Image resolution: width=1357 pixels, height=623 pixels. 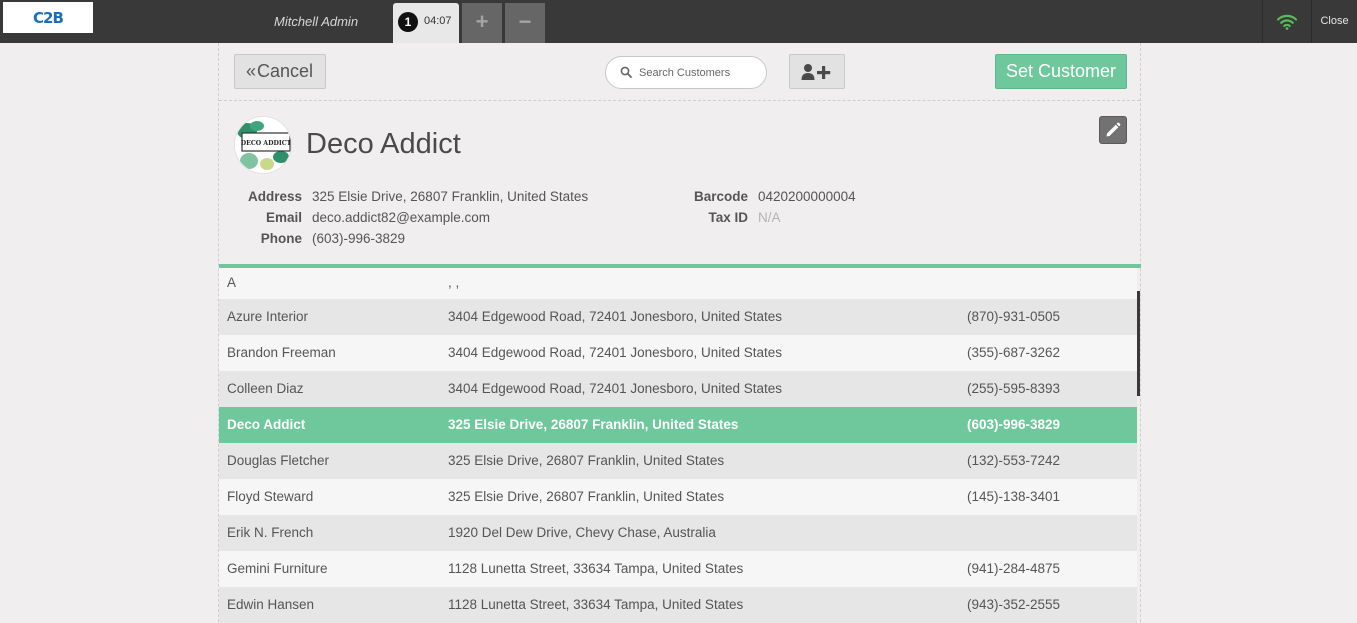 What do you see at coordinates (1061, 71) in the screenshot?
I see `set-customer-button: Set Customer` at bounding box center [1061, 71].